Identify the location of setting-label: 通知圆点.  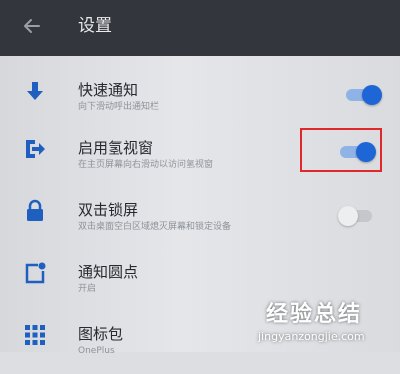
(108, 272).